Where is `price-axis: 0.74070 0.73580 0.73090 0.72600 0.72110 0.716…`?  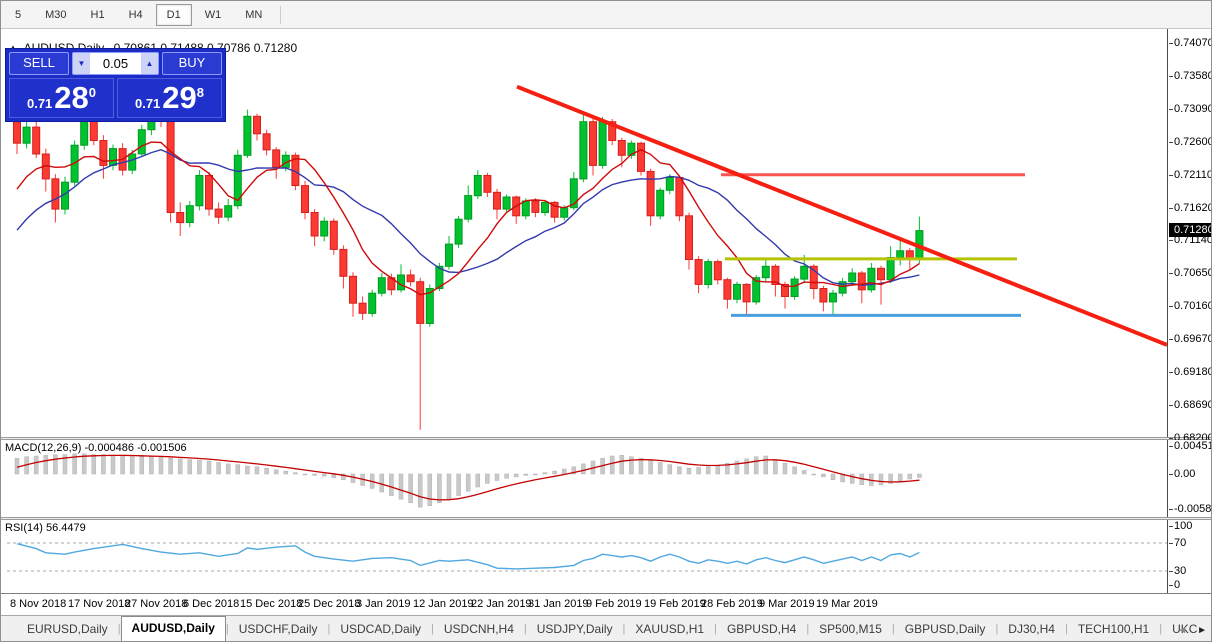 price-axis: 0.74070 0.73580 0.73090 0.72600 0.72110 0.716… is located at coordinates (1189, 236).